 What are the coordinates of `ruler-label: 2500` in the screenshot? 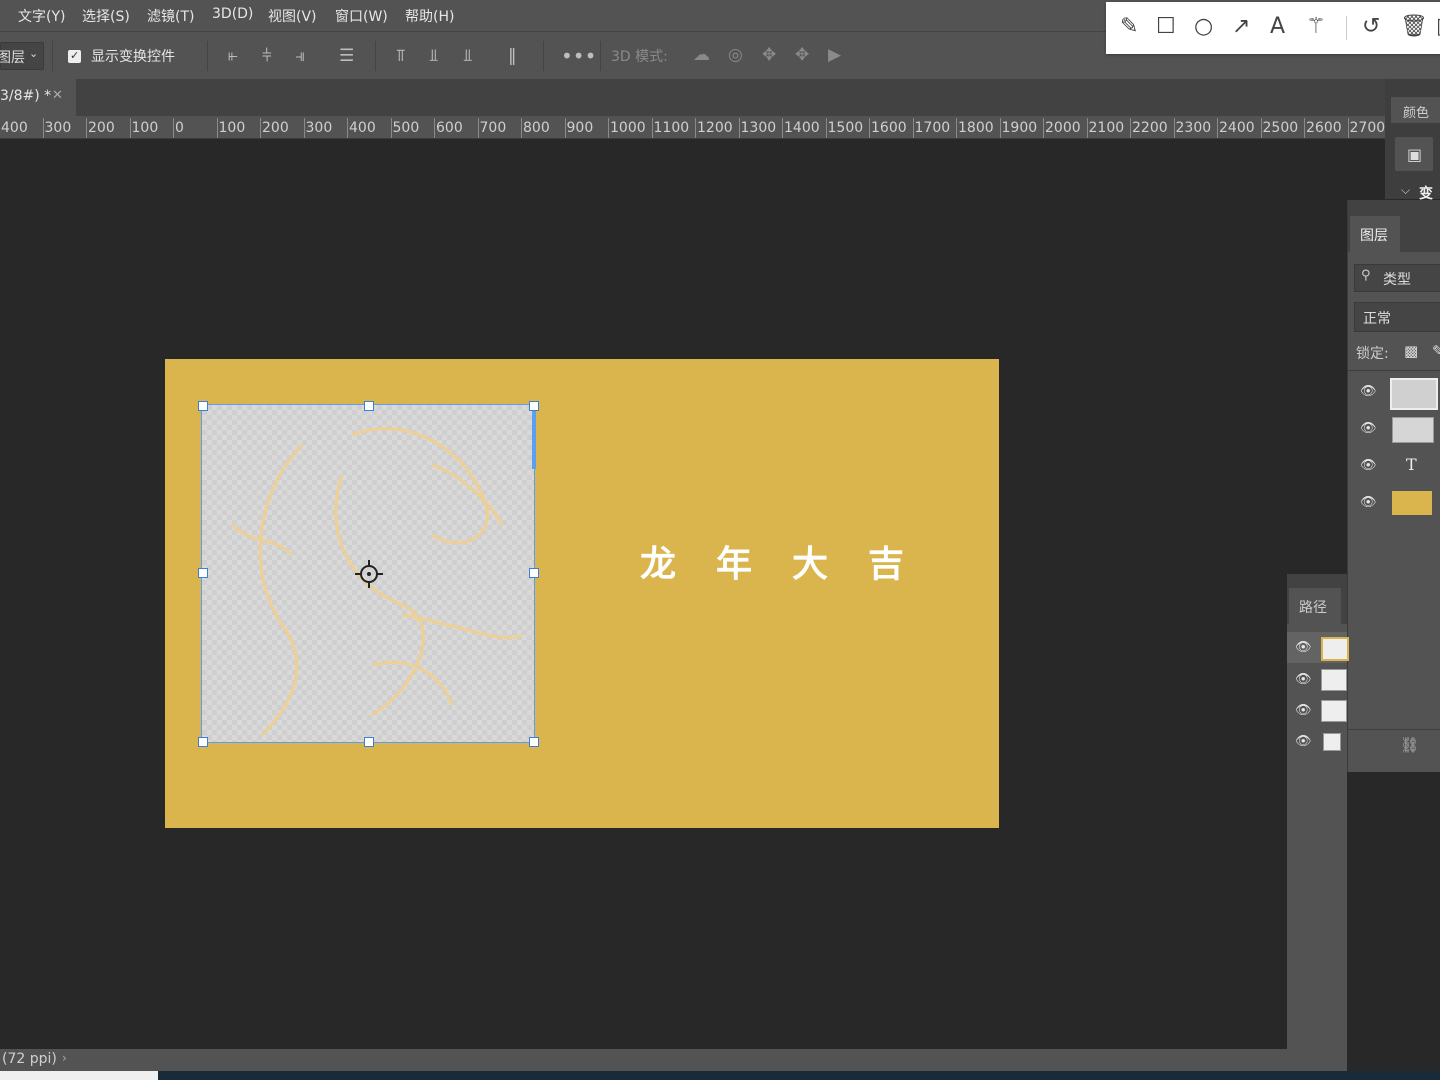 It's located at (1280, 128).